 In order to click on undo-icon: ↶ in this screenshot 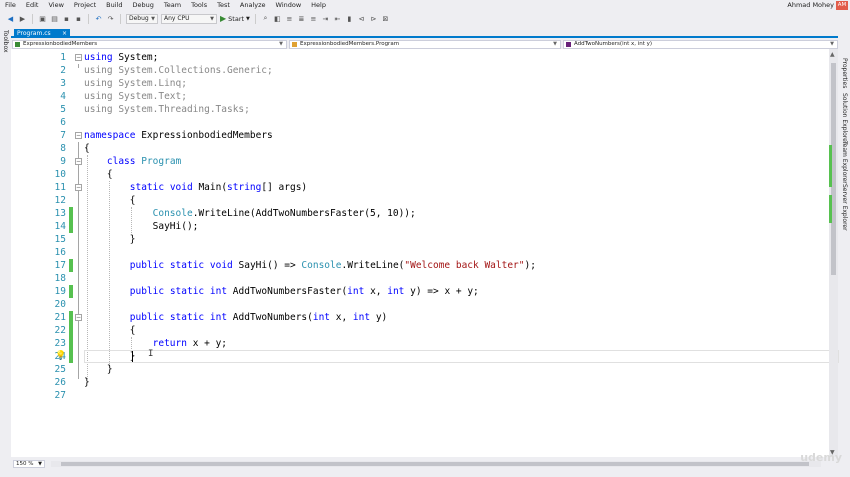, I will do `click(98, 18)`.